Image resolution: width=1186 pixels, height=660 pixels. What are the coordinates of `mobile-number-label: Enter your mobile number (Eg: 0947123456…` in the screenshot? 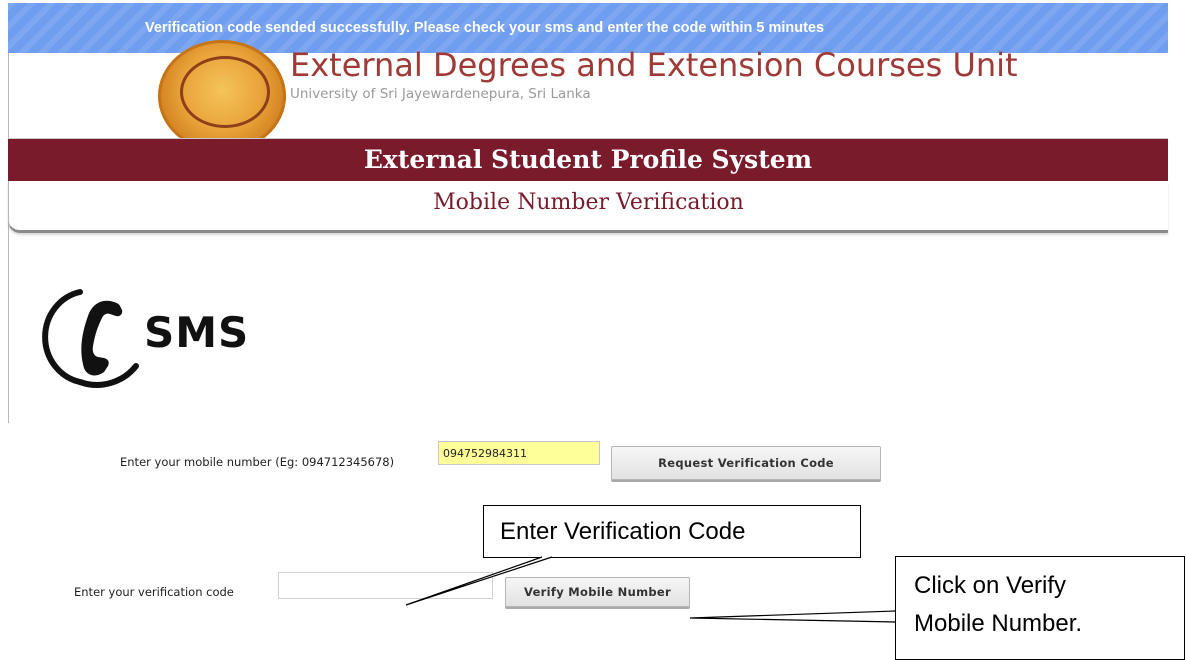 It's located at (257, 462).